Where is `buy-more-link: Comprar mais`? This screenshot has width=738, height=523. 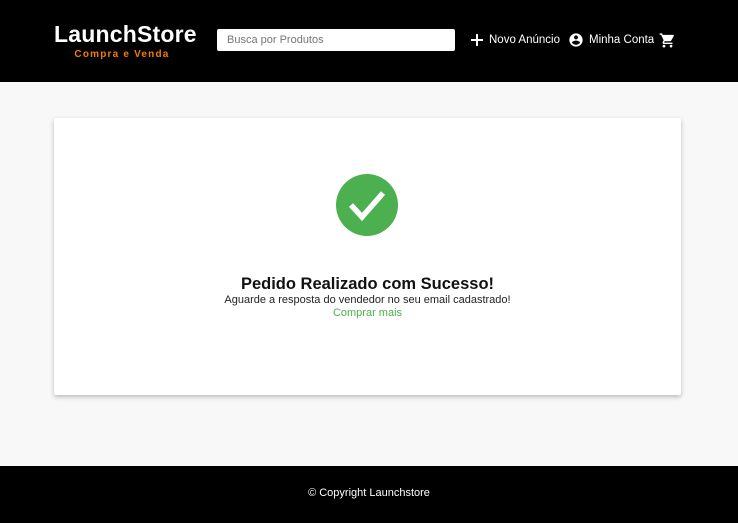
buy-more-link: Comprar mais is located at coordinates (367, 313).